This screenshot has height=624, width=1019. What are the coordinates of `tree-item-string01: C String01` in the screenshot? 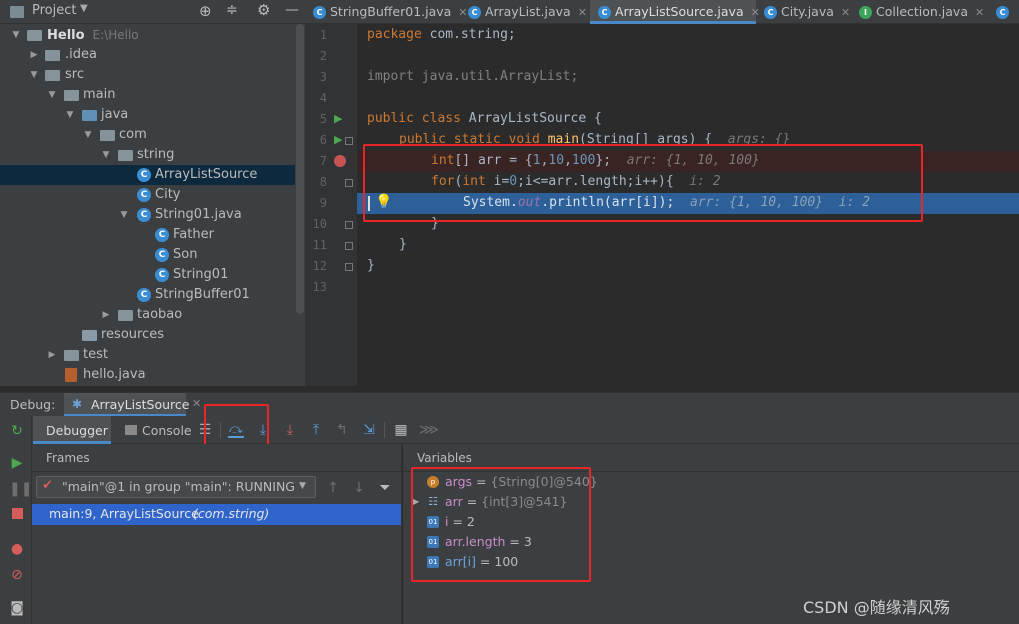 It's located at (147, 275).